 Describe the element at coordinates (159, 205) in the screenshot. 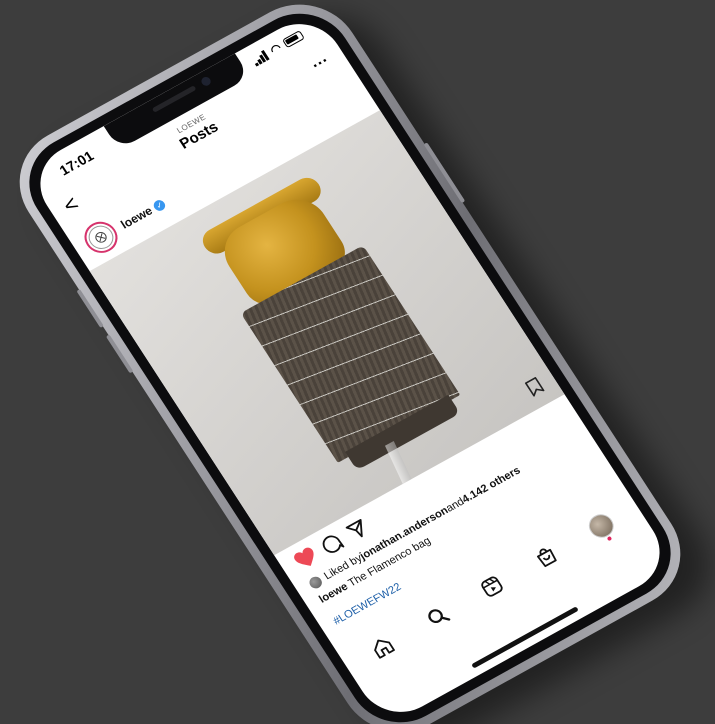

I see `verified-badge-icon: ✓` at that location.